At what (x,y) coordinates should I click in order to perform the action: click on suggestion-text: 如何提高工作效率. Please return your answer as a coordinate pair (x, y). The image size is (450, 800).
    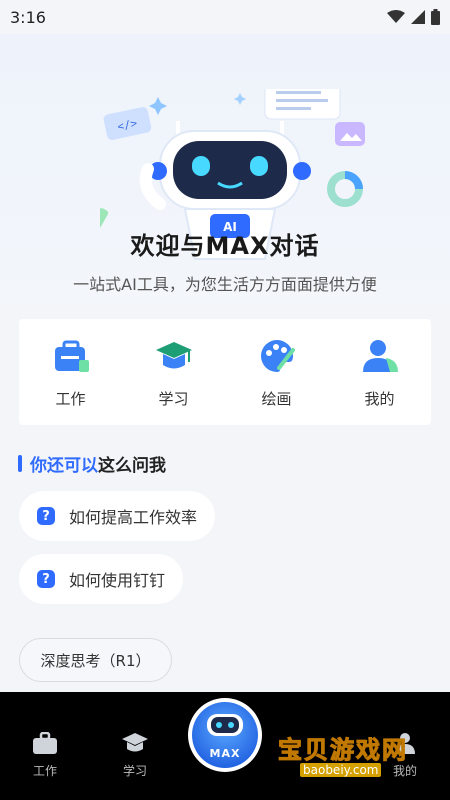
    Looking at the image, I should click on (133, 517).